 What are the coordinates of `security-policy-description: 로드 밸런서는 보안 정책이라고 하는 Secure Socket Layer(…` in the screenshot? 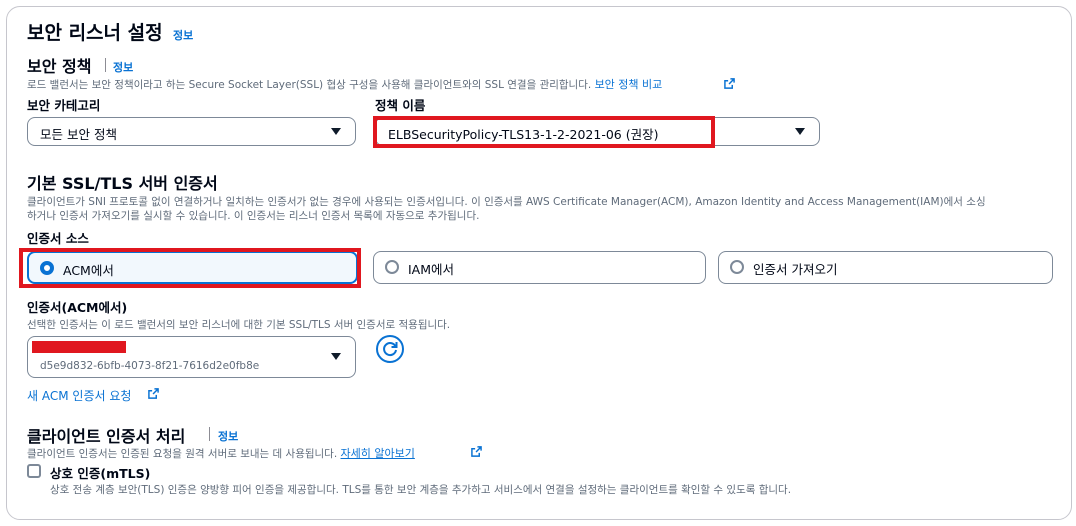 It's located at (344, 84).